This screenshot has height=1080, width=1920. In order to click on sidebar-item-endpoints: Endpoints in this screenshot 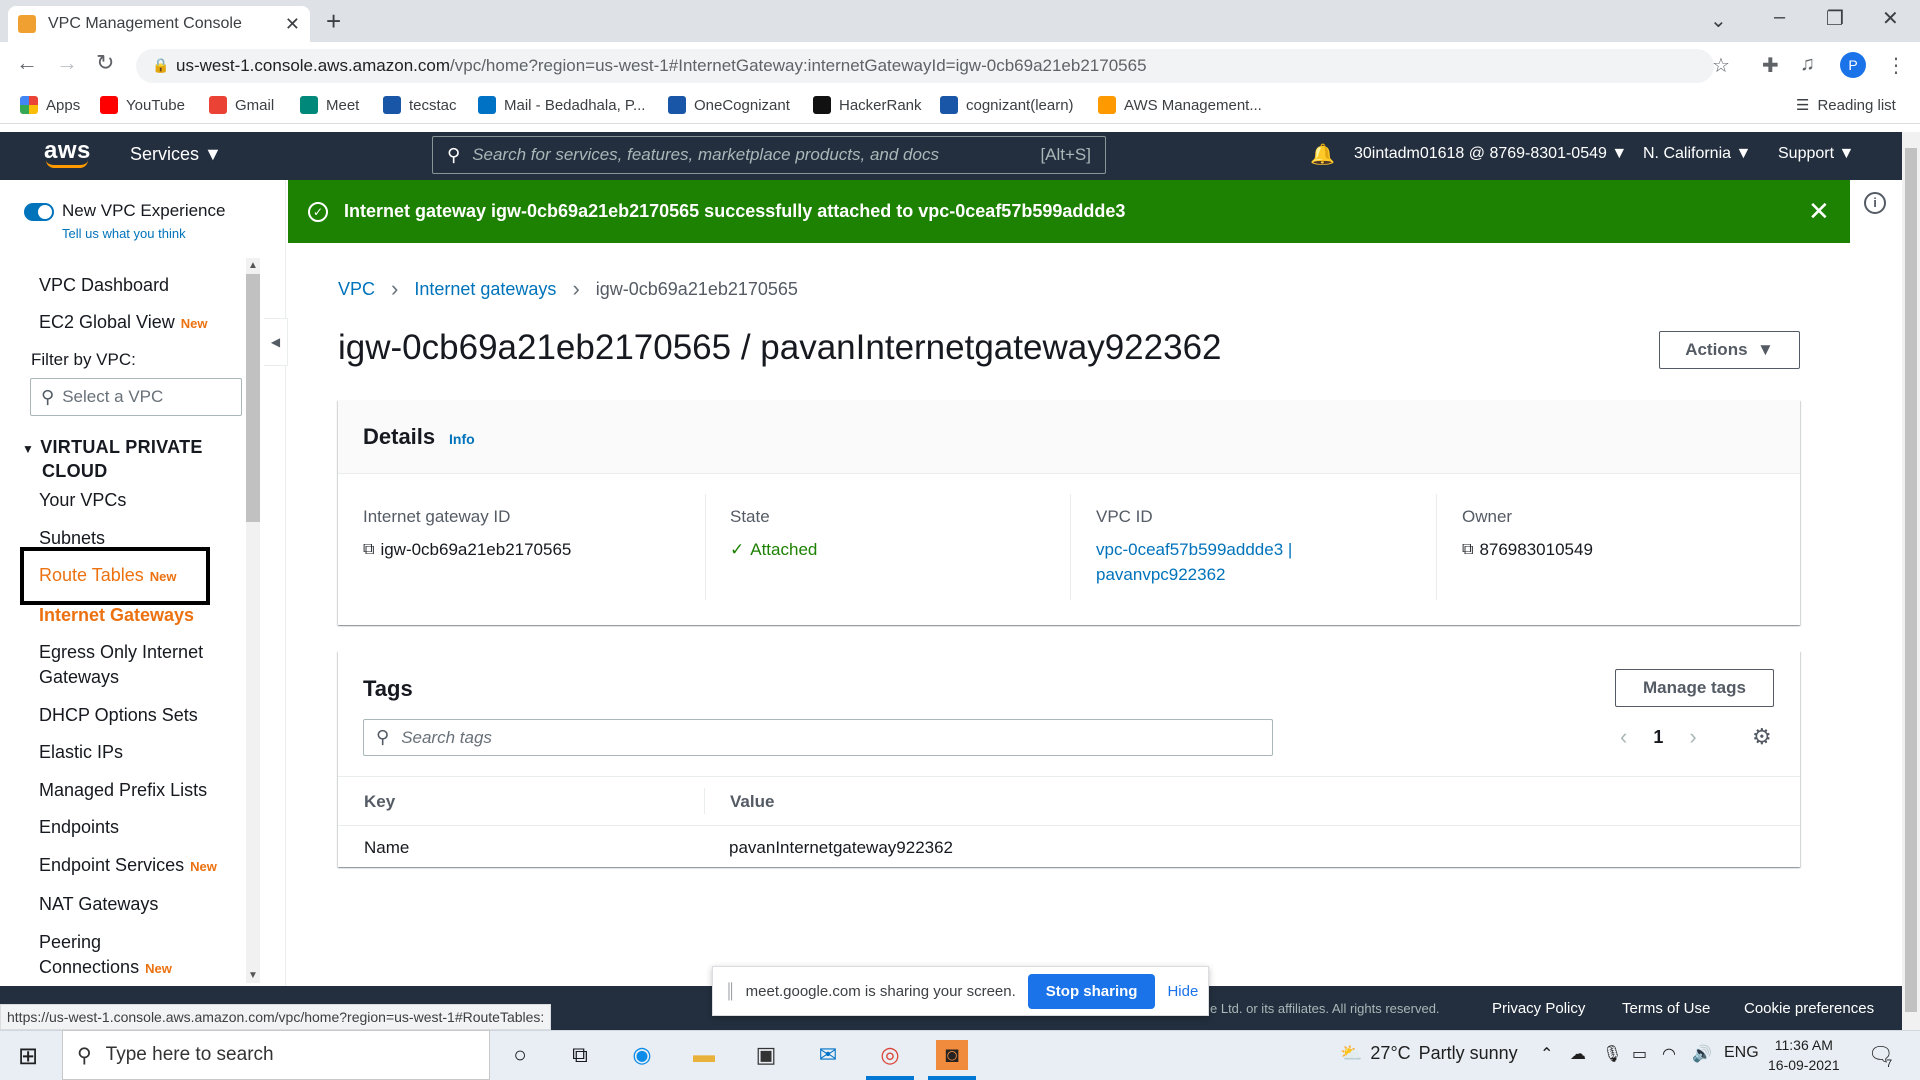, I will do `click(79, 827)`.